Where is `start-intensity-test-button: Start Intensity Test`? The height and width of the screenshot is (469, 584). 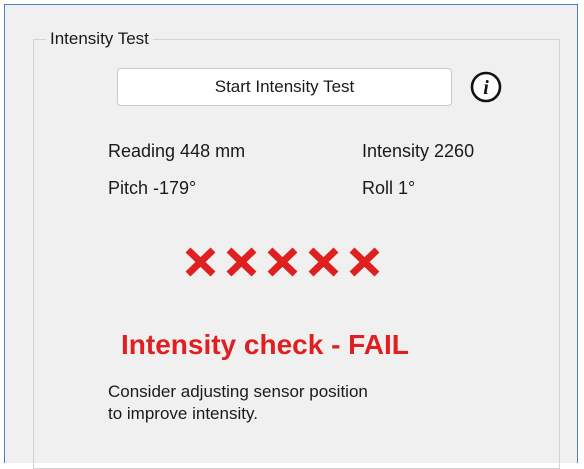 start-intensity-test-button: Start Intensity Test is located at coordinates (284, 87).